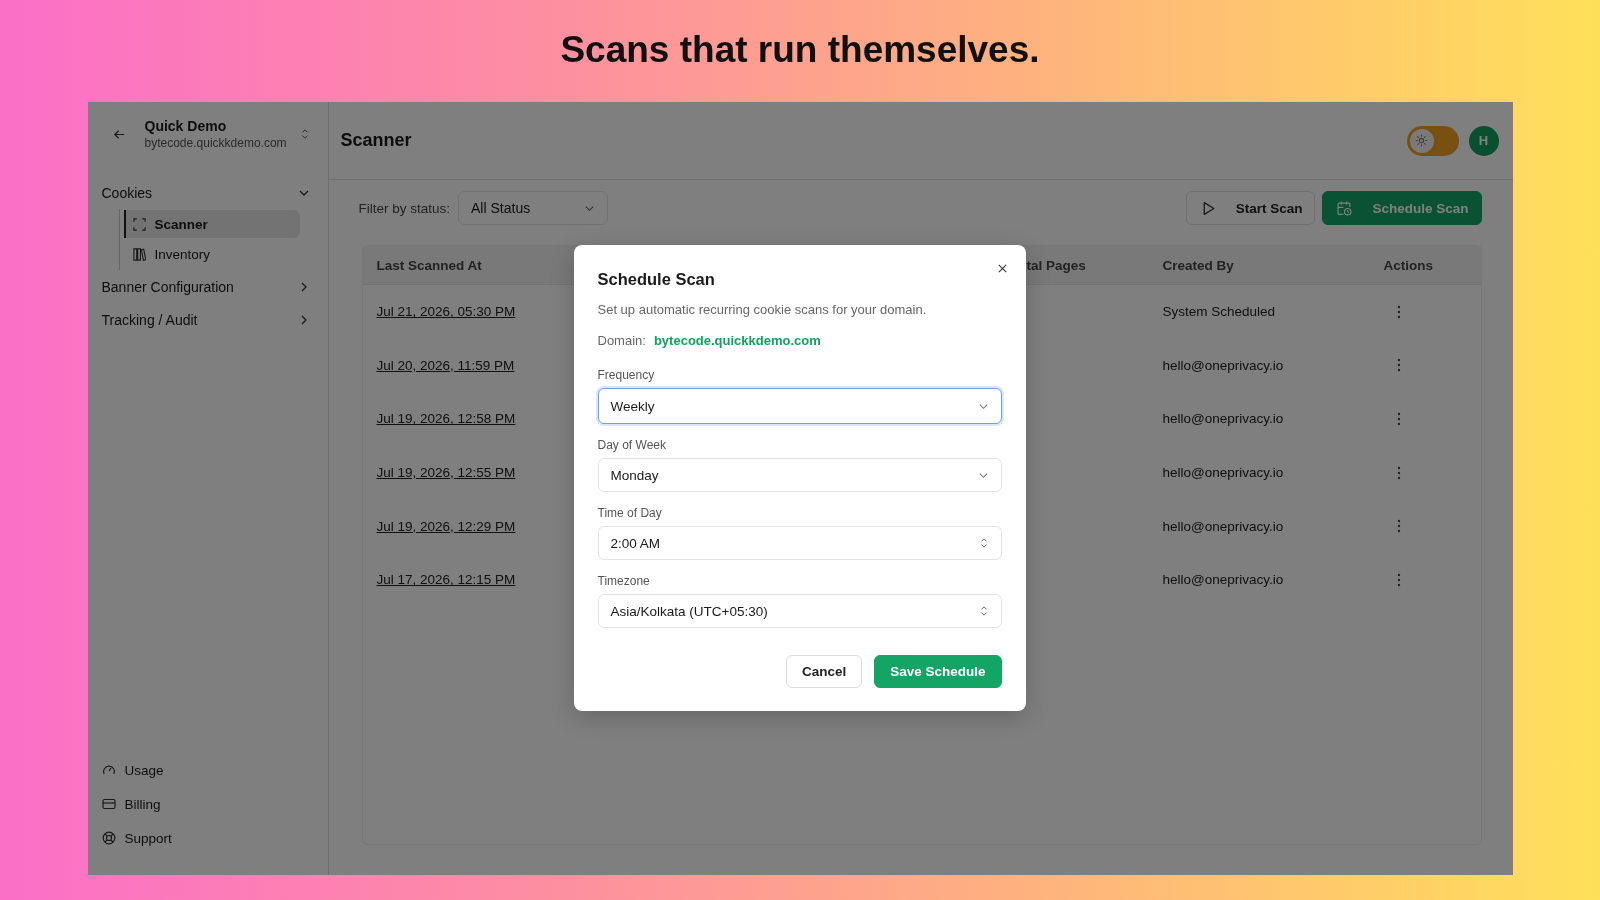 This screenshot has height=900, width=1600. I want to click on nav-item: Inventory, so click(211, 254).